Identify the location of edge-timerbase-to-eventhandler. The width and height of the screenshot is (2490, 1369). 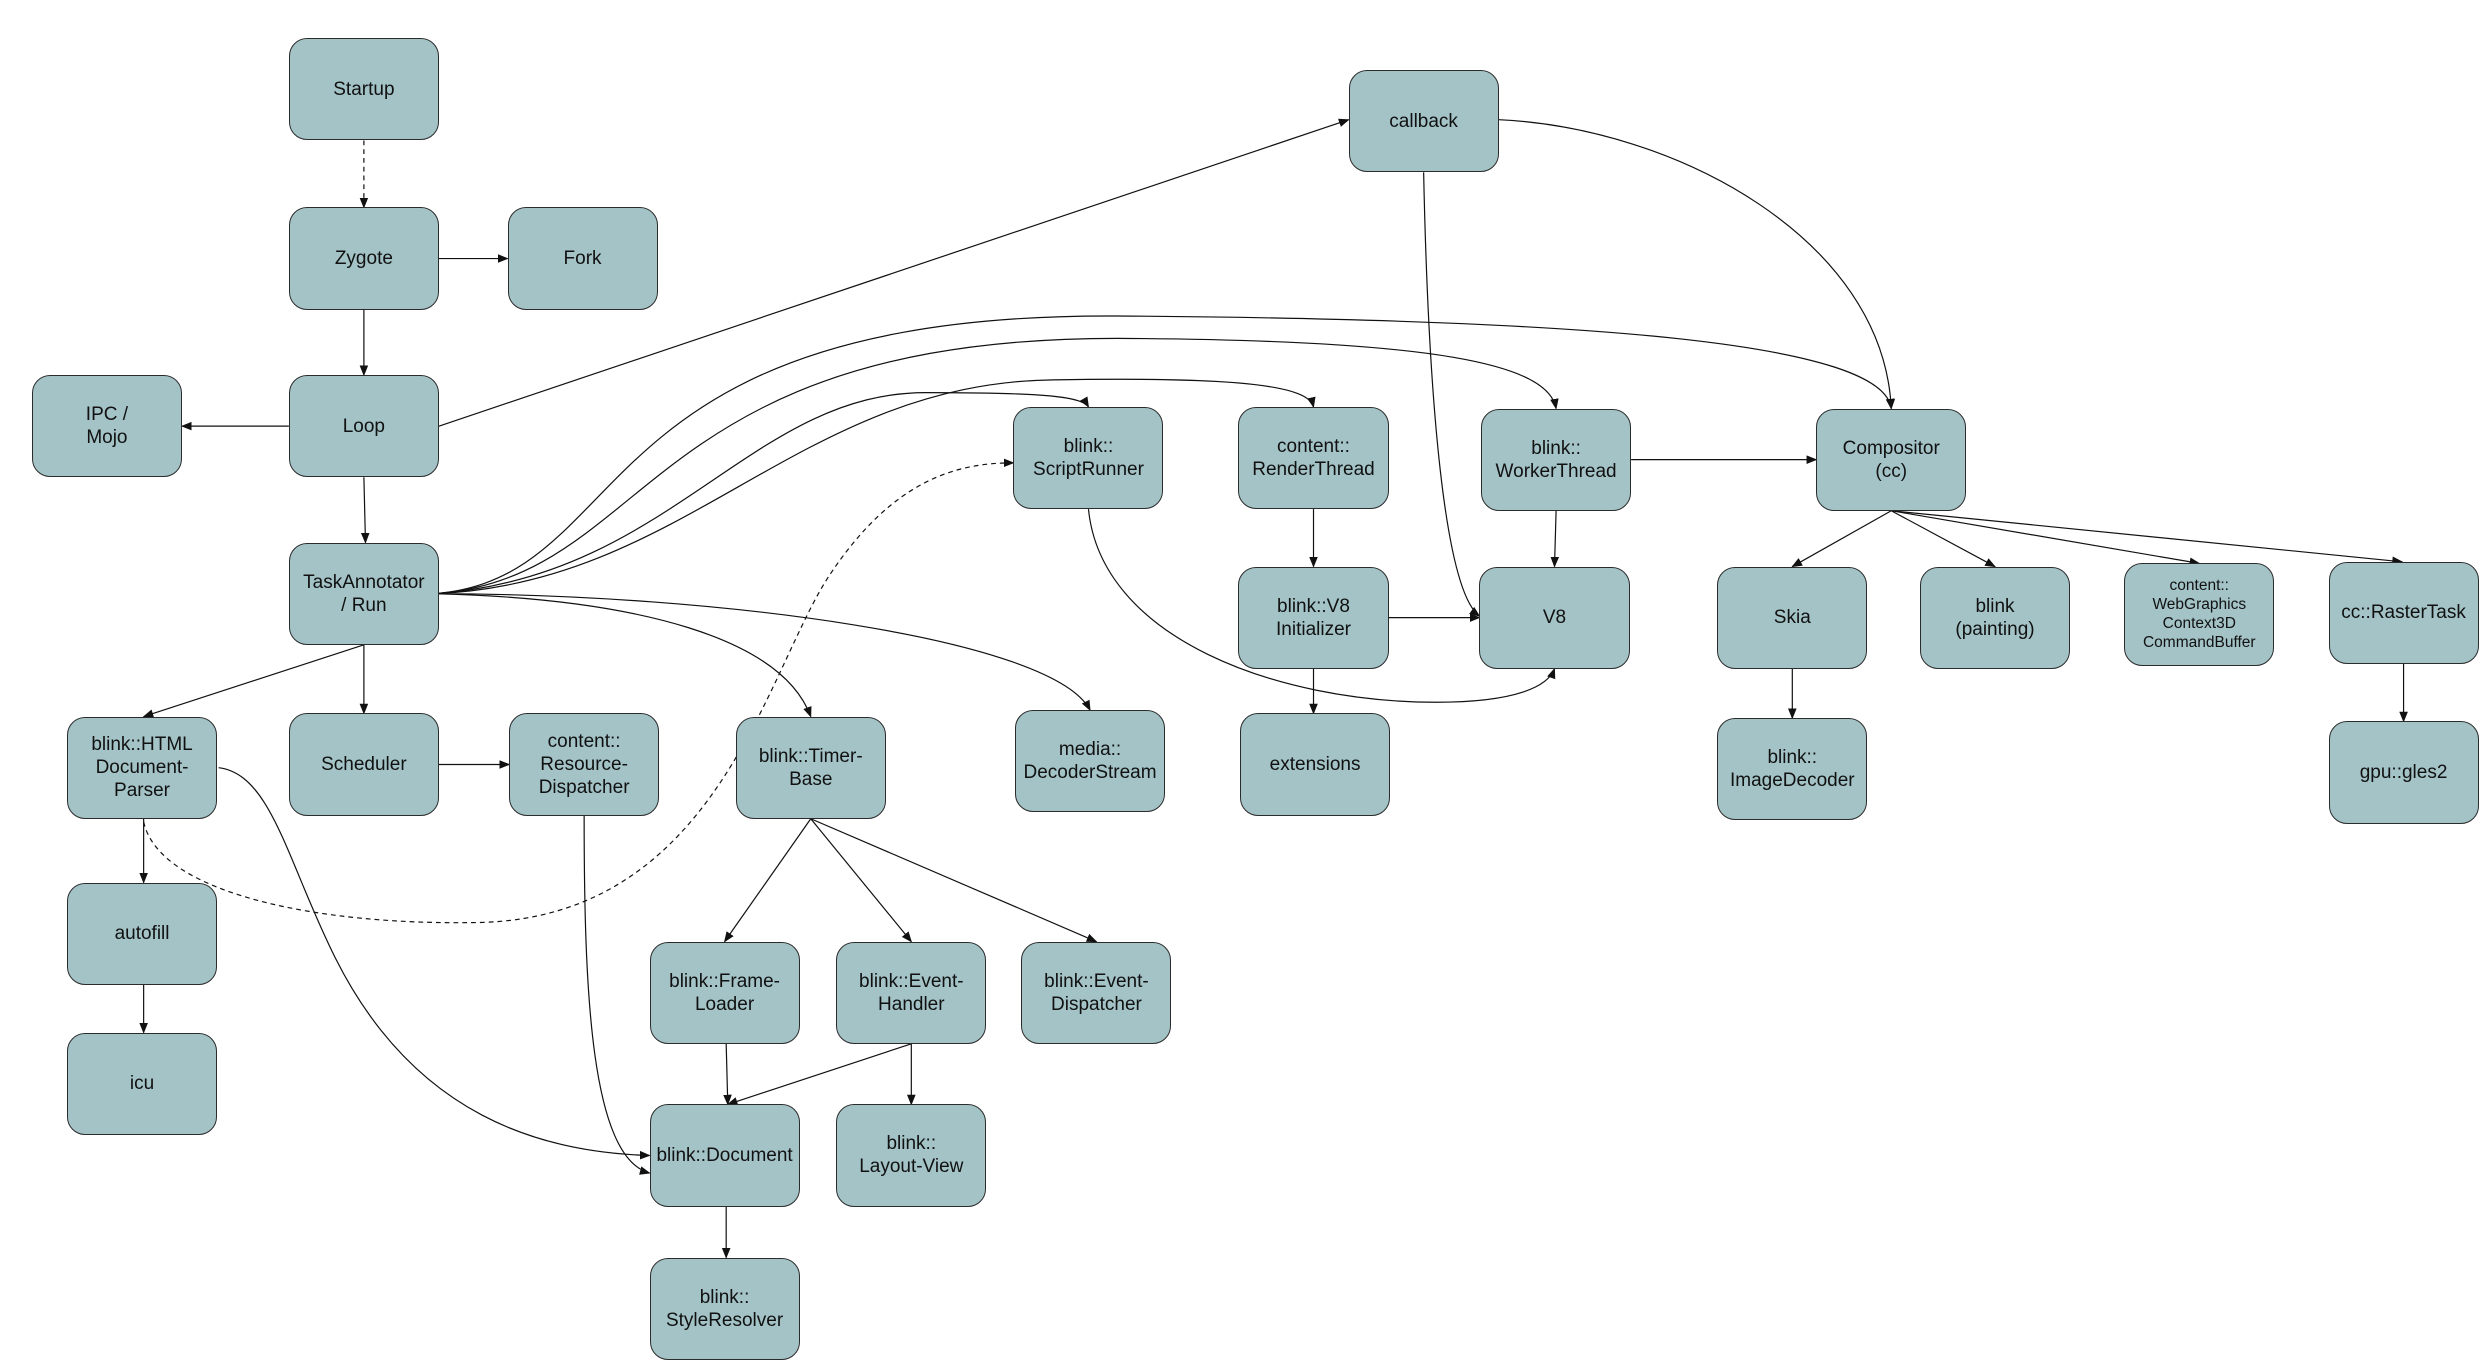
(861, 880).